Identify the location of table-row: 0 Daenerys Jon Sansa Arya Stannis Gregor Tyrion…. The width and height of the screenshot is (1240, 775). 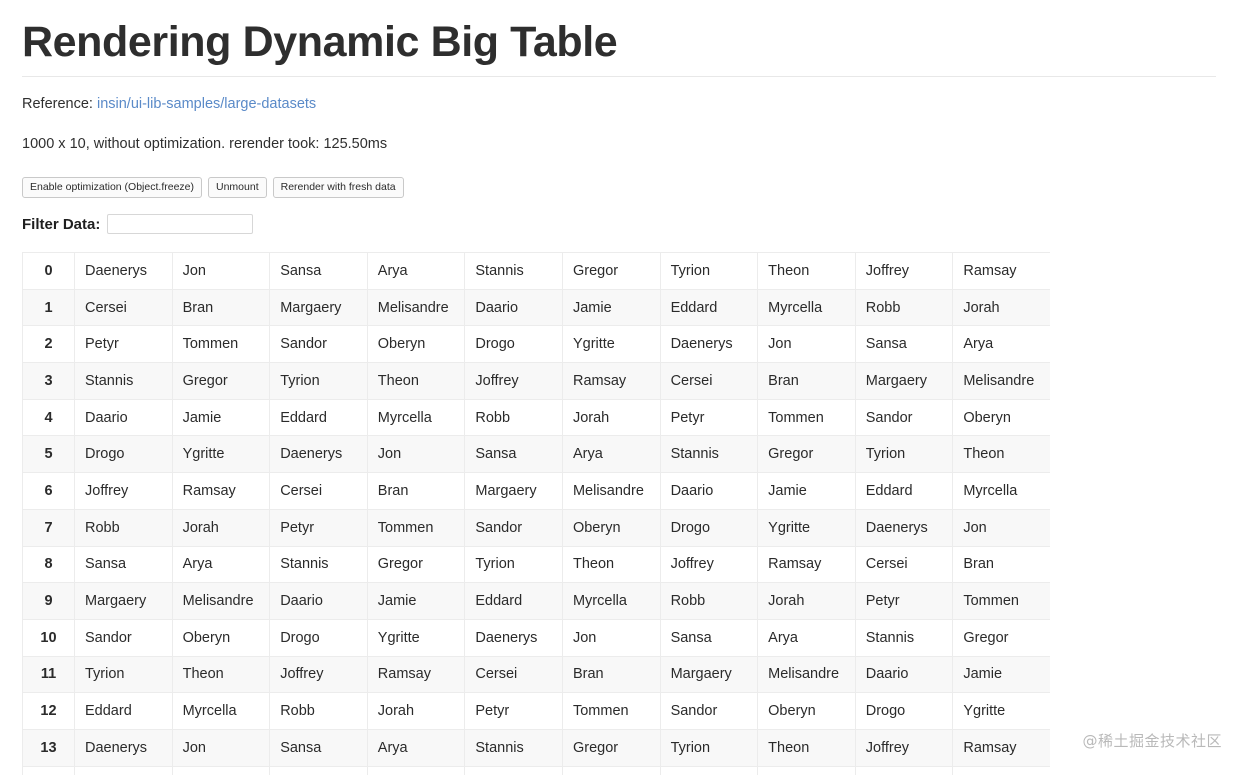
(536, 271).